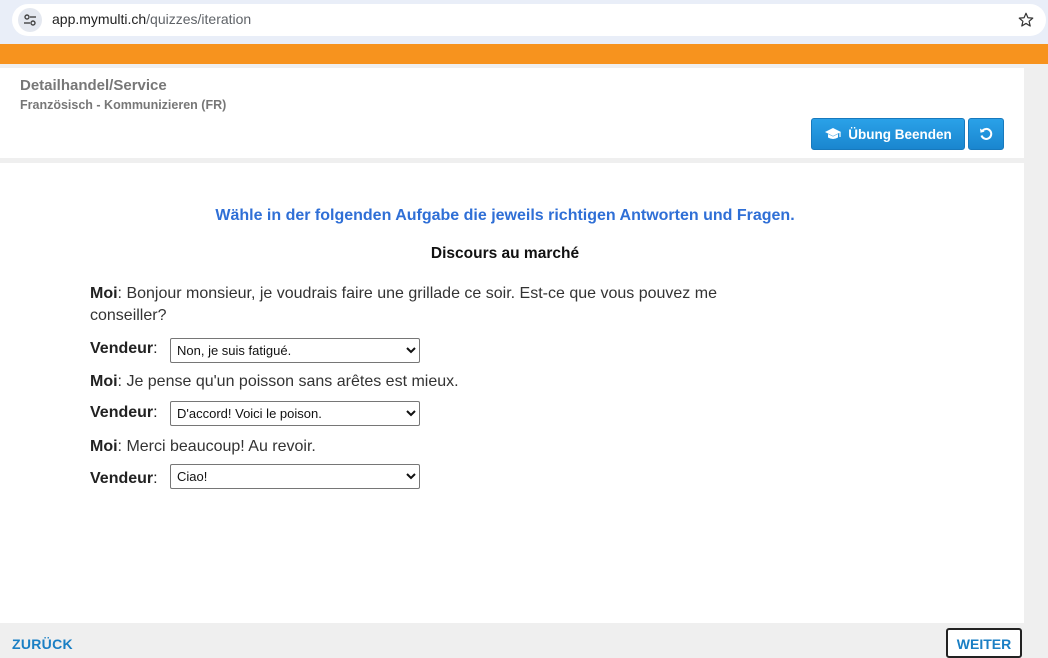 The image size is (1048, 658). I want to click on answer-select-2: D'accord! Voici le poison., so click(295, 413).